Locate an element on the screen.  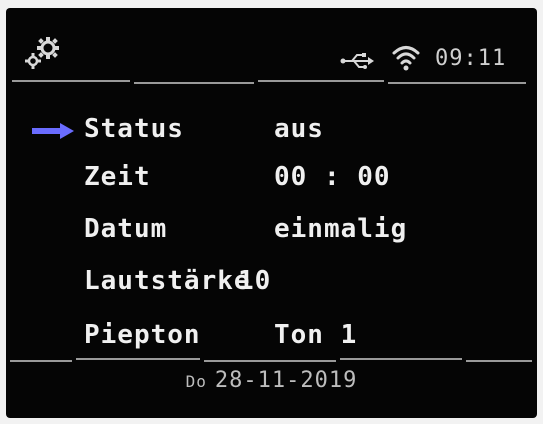
menu-label: Lautstärke is located at coordinates (167, 281).